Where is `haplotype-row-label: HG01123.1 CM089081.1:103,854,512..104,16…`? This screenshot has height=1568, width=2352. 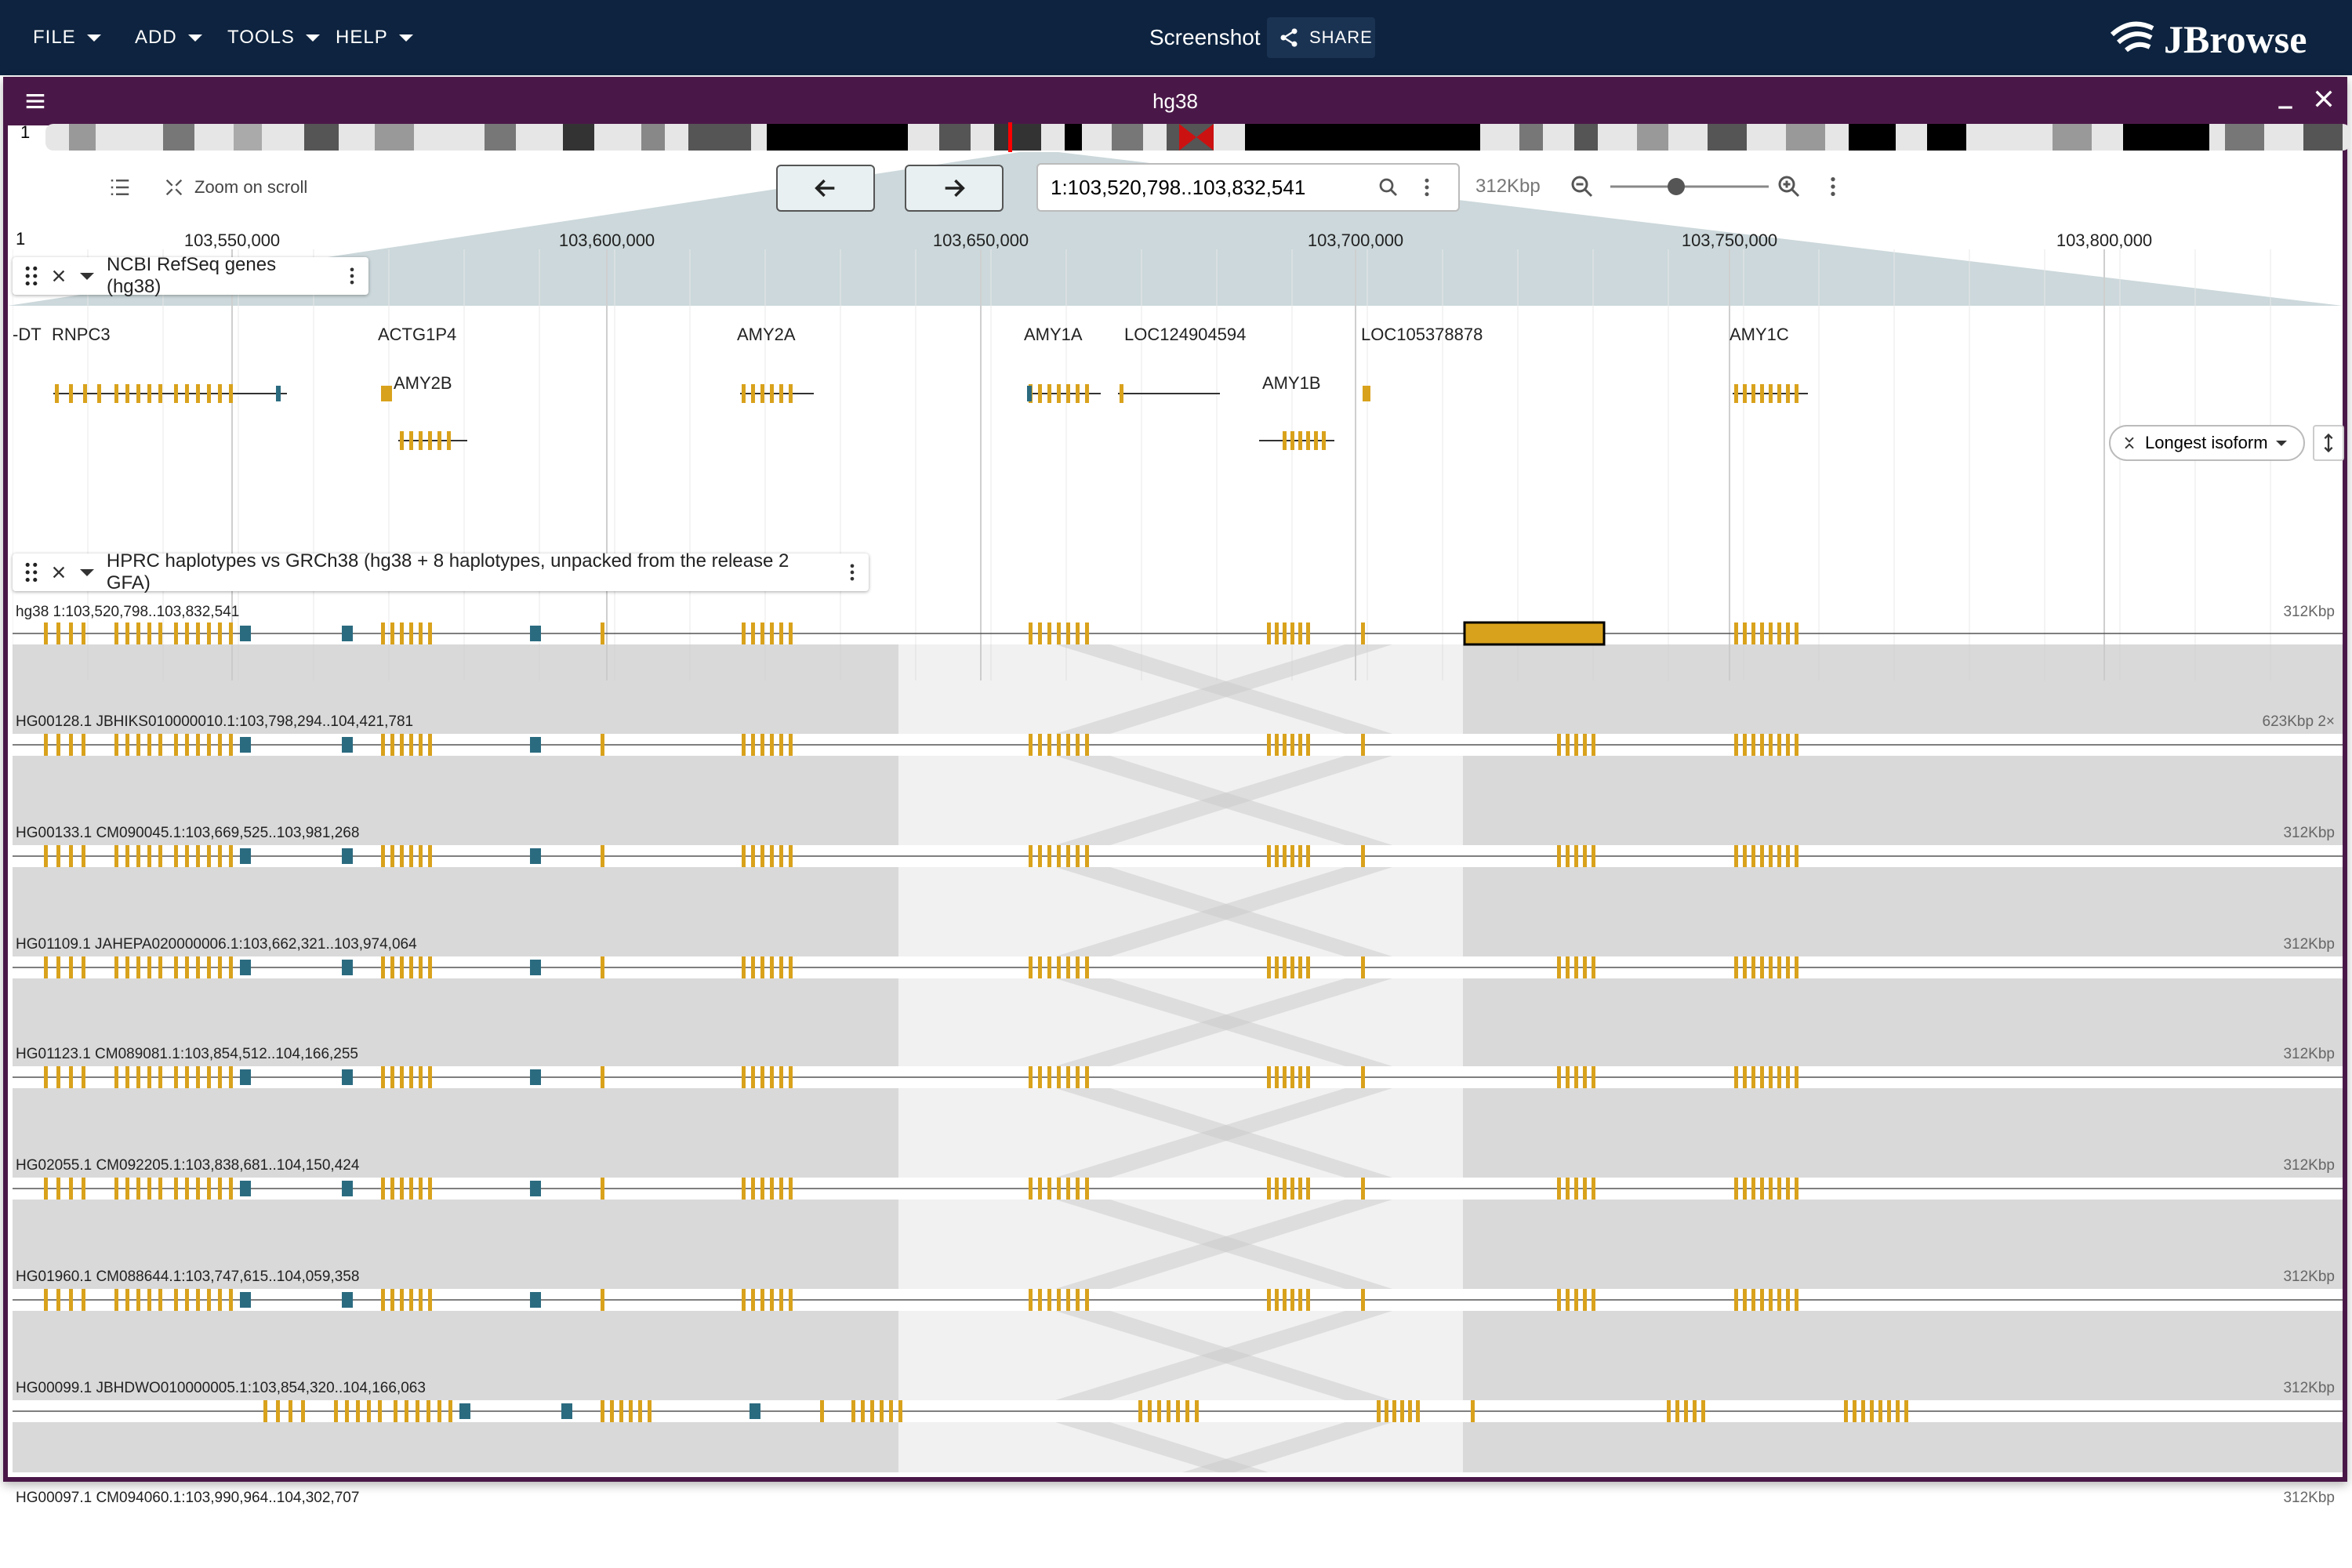
haplotype-row-label: HG01123.1 CM089081.1:103,854,512..104,16… is located at coordinates (187, 1054).